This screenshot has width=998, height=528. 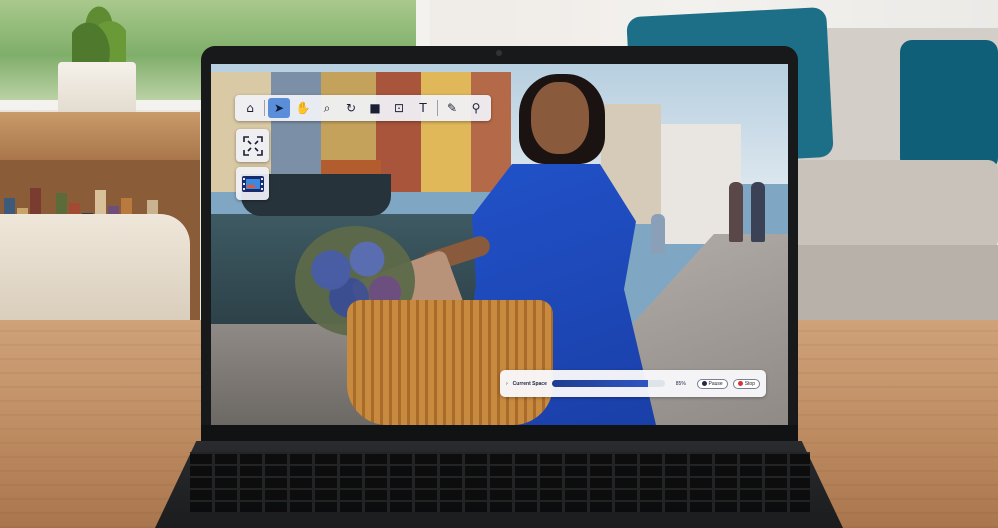 What do you see at coordinates (100, 136) in the screenshot?
I see `shelf-top` at bounding box center [100, 136].